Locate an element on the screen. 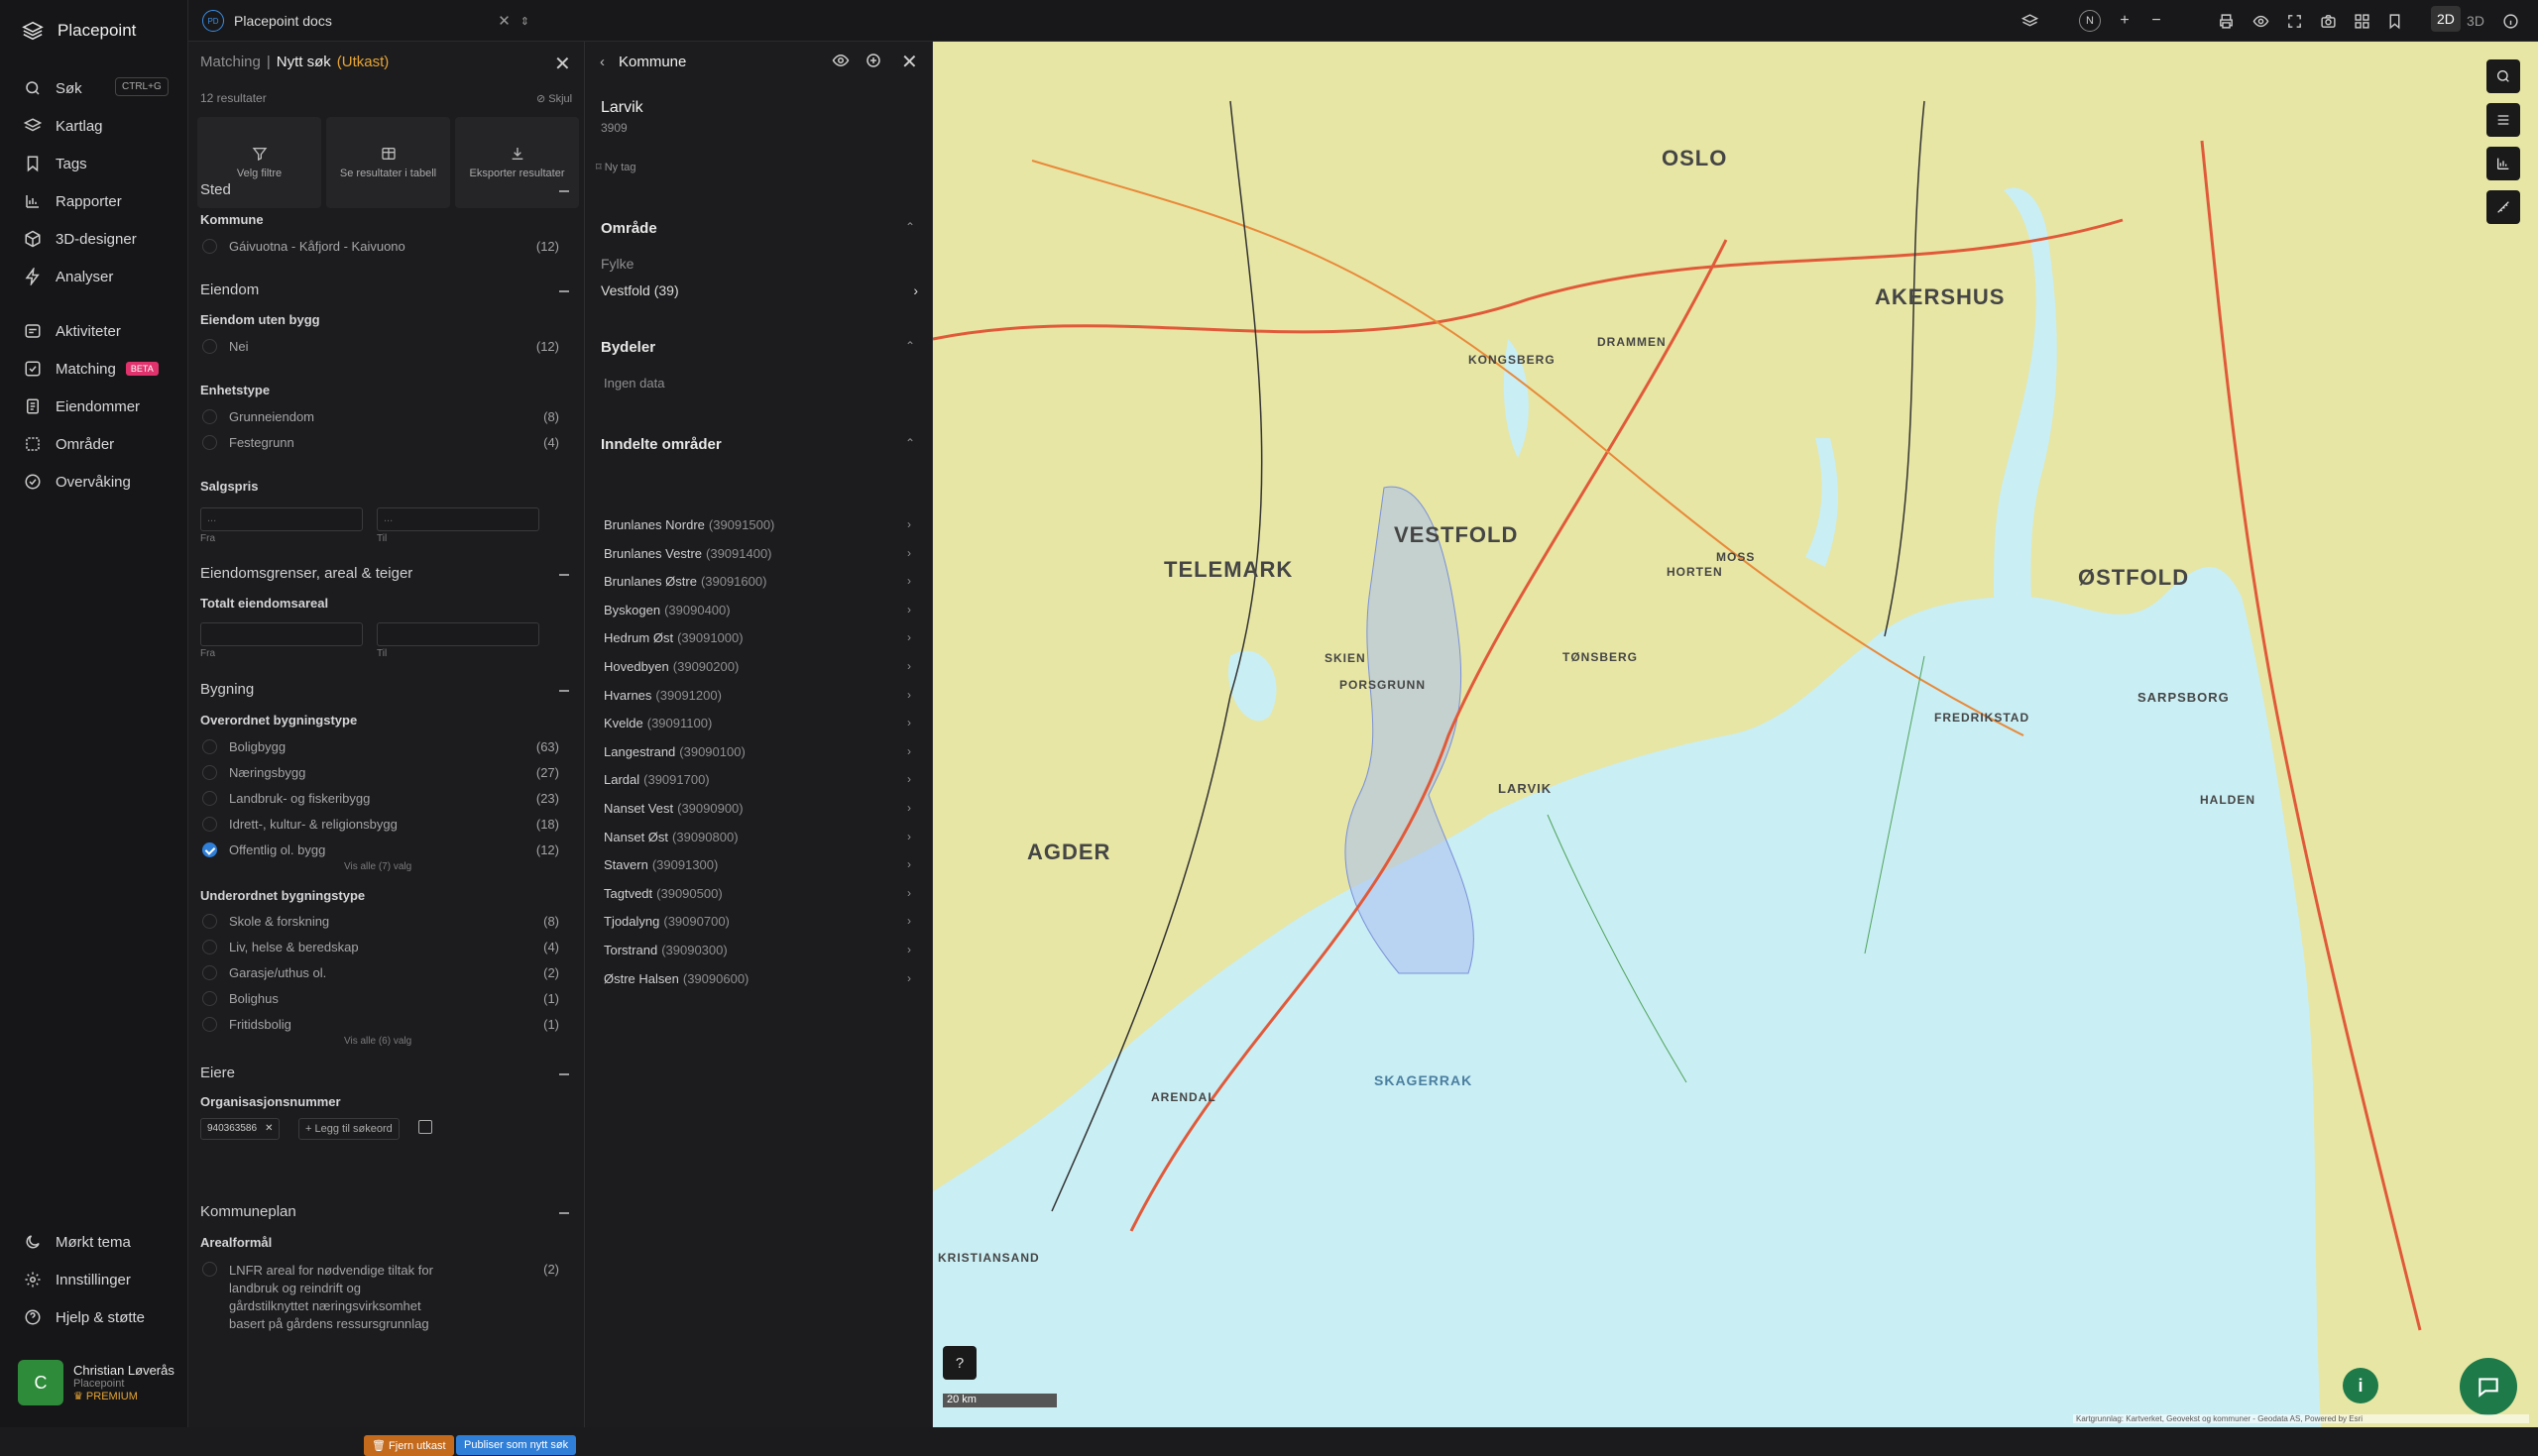 This screenshot has height=1456, width=2538. sidebar-item-tags: Tags is located at coordinates (55, 163).